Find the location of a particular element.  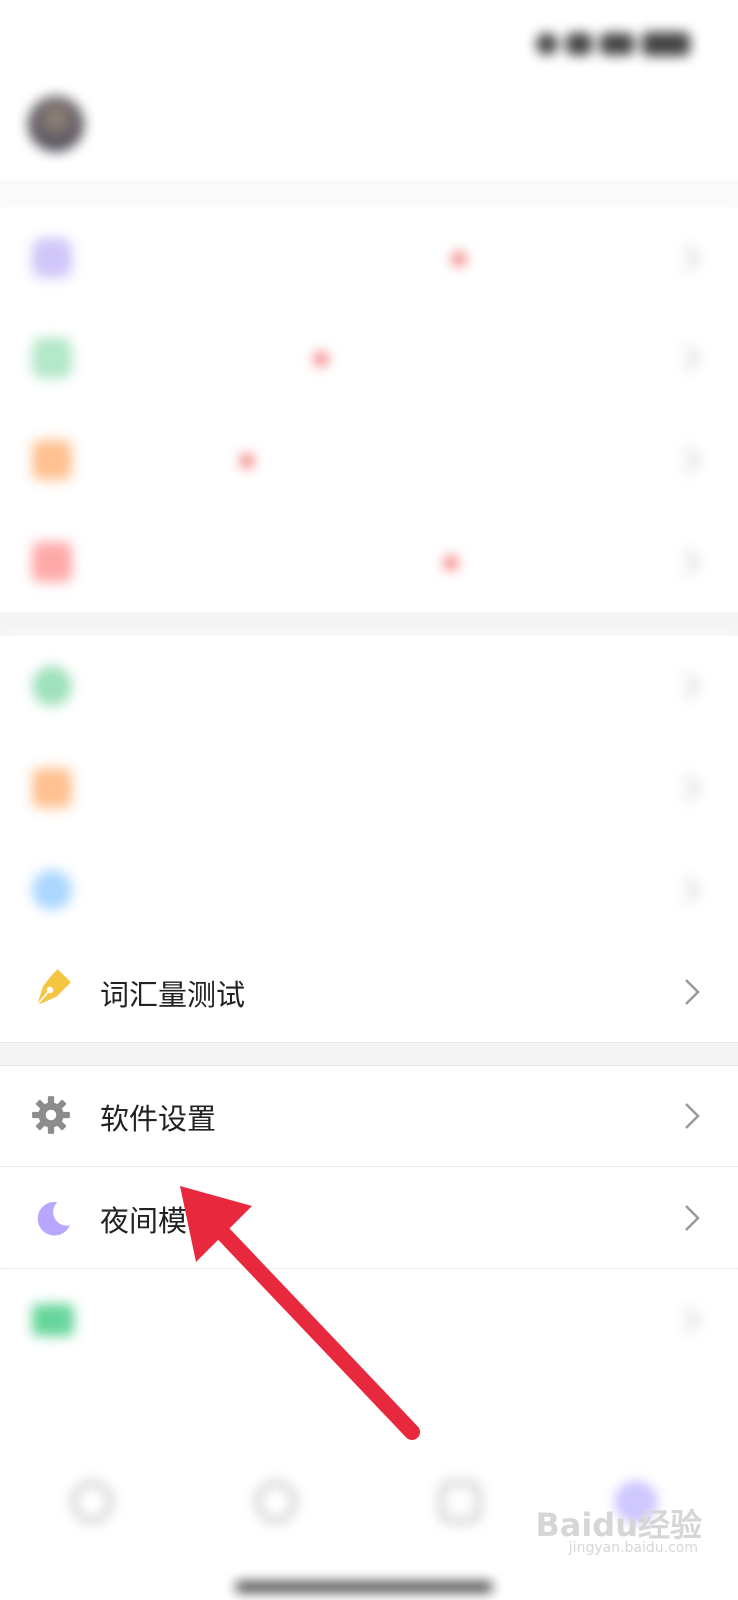

menu-item-label: 词汇量测试 is located at coordinates (173, 995).